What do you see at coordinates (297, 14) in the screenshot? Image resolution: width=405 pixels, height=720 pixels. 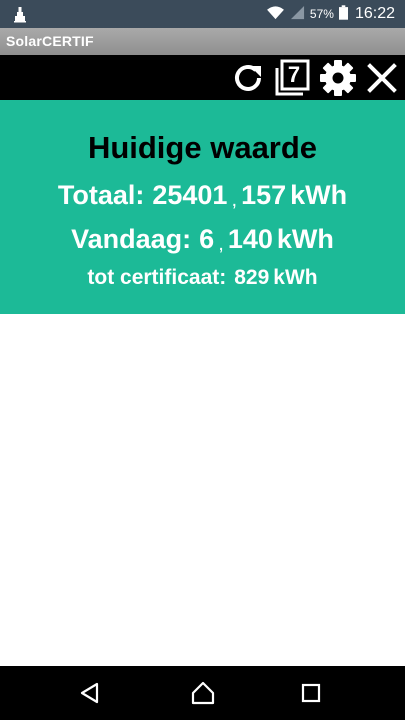 I see `signal-icon` at bounding box center [297, 14].